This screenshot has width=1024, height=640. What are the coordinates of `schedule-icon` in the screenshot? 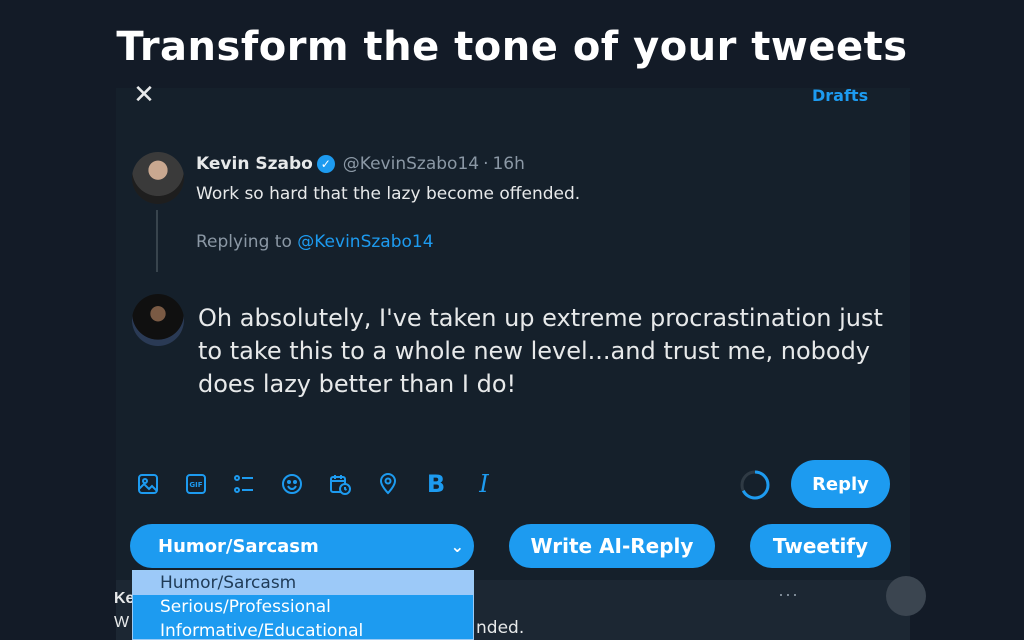 It's located at (340, 484).